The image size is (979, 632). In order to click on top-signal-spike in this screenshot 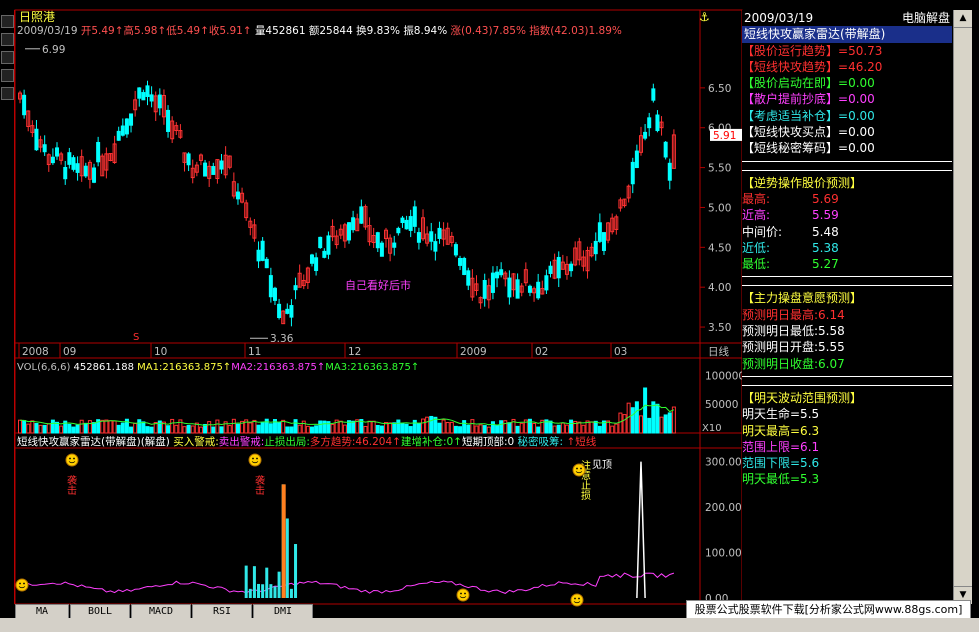, I will do `click(641, 530)`.